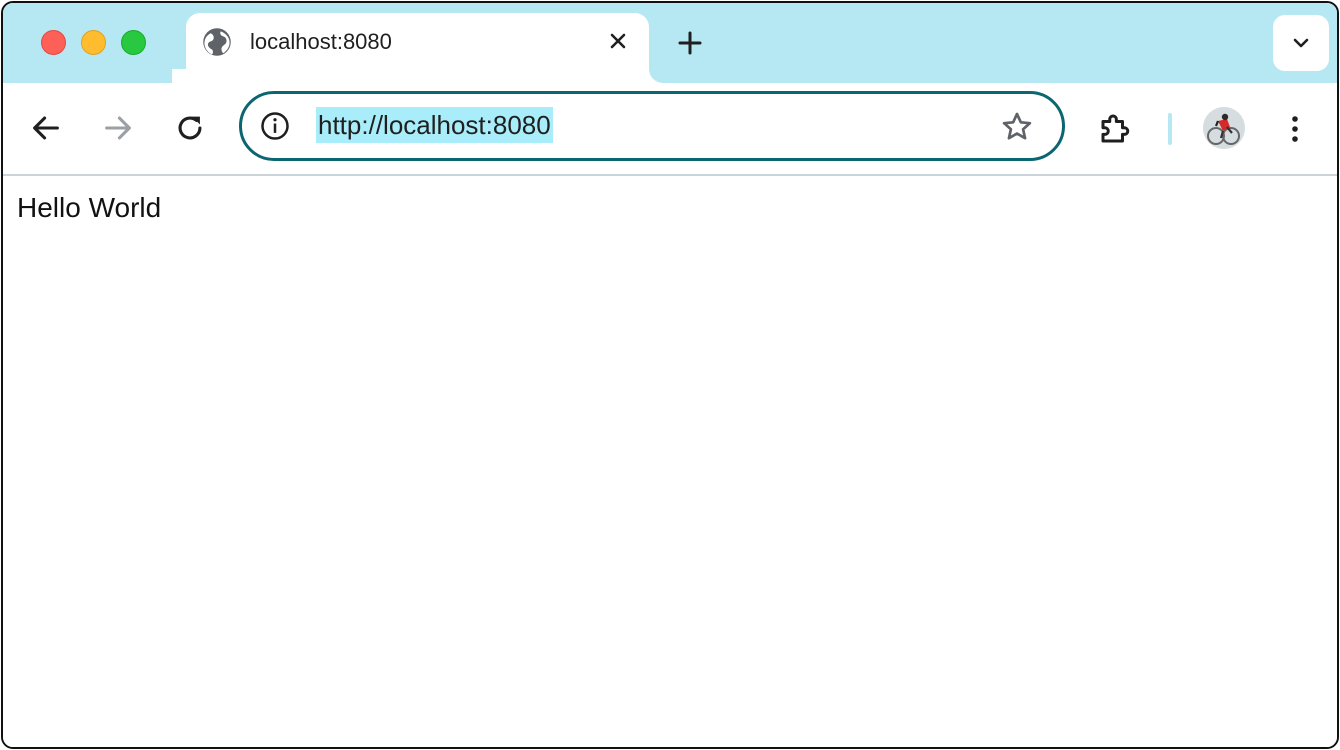 The width and height of the screenshot is (1340, 750). Describe the element at coordinates (179, 76) in the screenshot. I see `tab-corner-left` at that location.